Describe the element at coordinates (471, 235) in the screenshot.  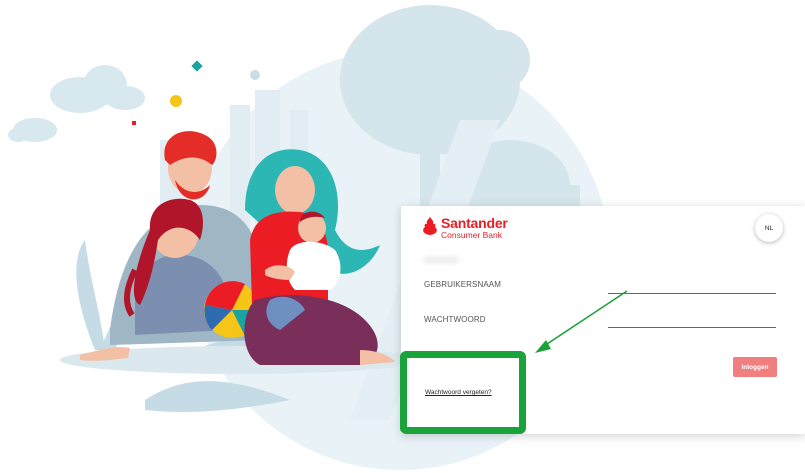
I see `brand-subtitle: Consumer Bank` at that location.